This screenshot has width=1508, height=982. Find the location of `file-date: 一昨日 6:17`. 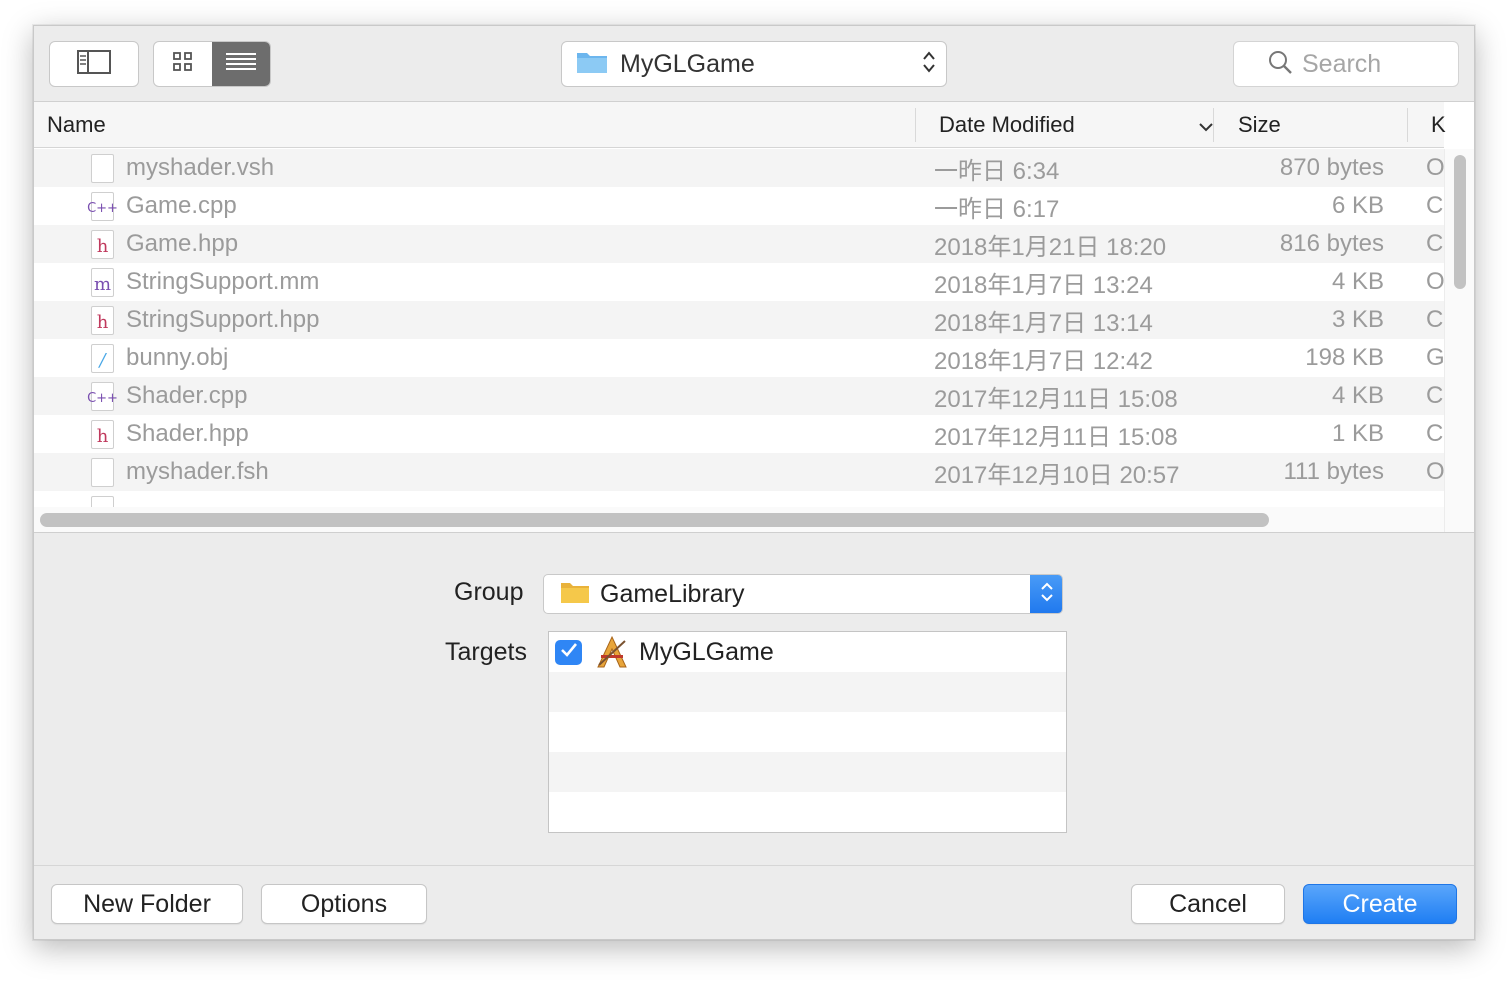

file-date: 一昨日 6:17 is located at coordinates (997, 209).